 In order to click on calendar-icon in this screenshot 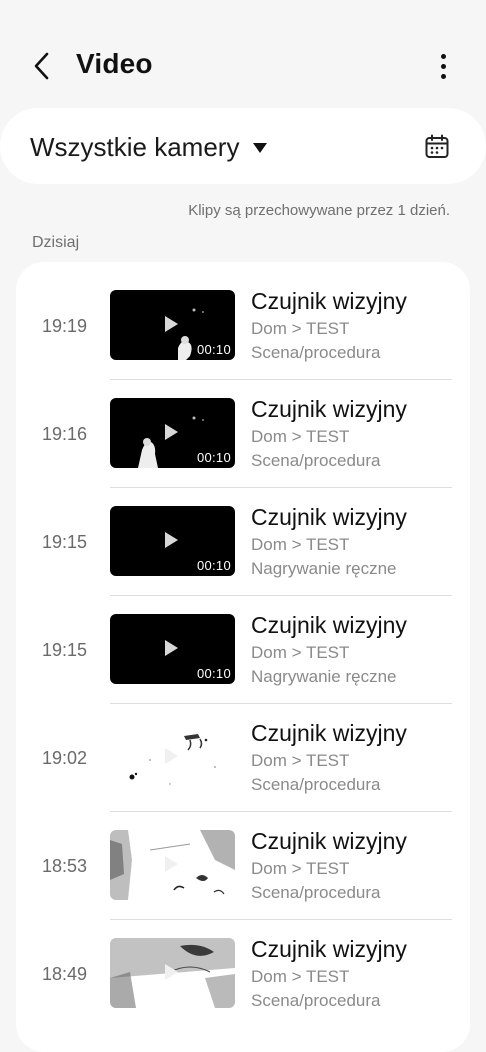, I will do `click(437, 146)`.